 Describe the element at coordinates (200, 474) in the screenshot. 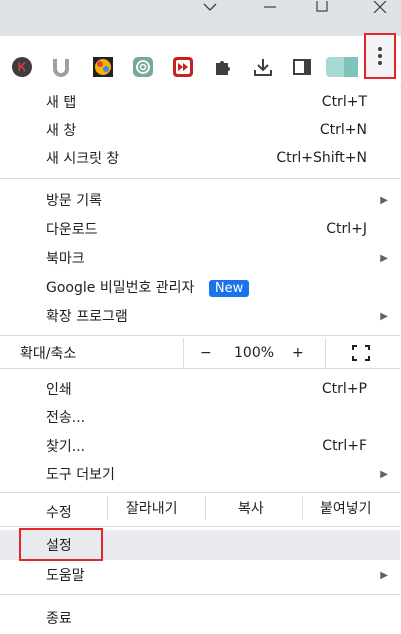

I see `menu-item-more-tools: 도구 더보기 ▶` at that location.